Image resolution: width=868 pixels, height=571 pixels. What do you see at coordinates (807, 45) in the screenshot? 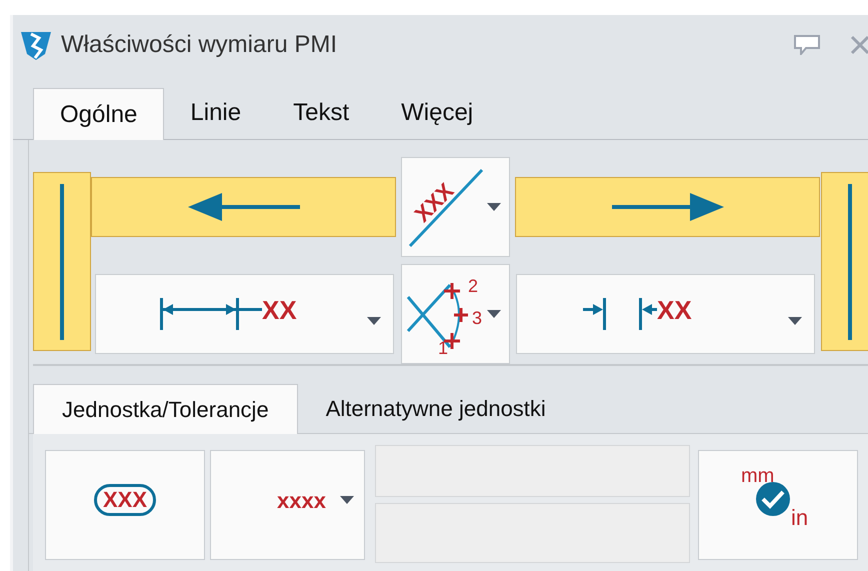
I see `comment-icon` at bounding box center [807, 45].